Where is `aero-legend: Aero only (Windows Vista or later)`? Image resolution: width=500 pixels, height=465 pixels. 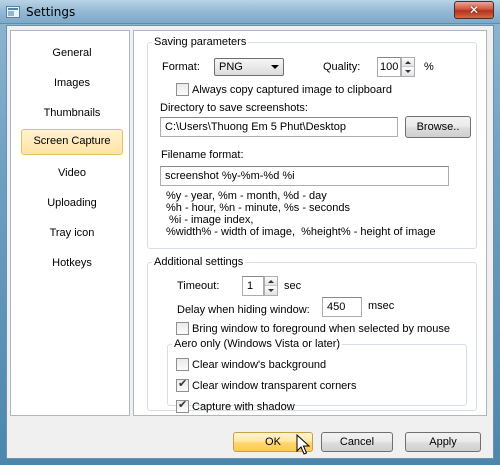 aero-legend: Aero only (Windows Vista or later) is located at coordinates (257, 344).